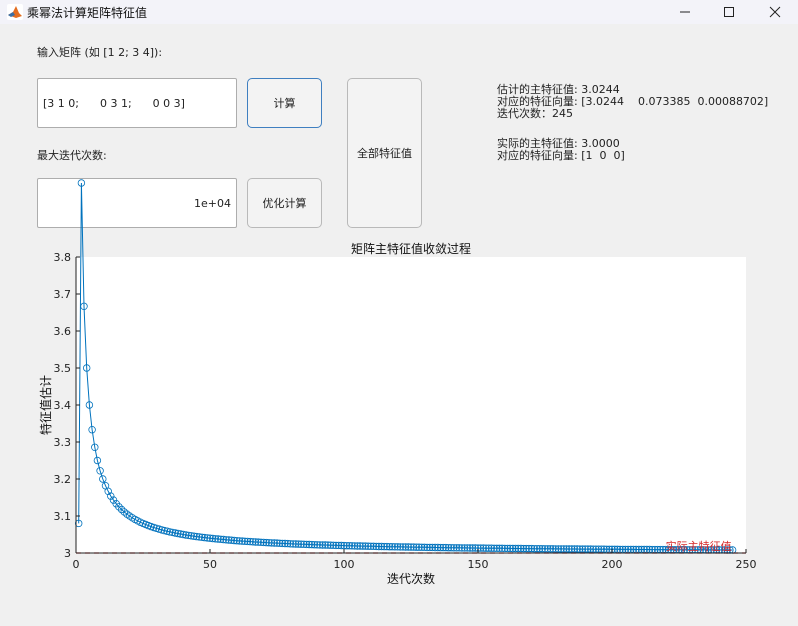 The image size is (798, 626). Describe the element at coordinates (63, 479) in the screenshot. I see `y-tick-label: 3.2` at that location.